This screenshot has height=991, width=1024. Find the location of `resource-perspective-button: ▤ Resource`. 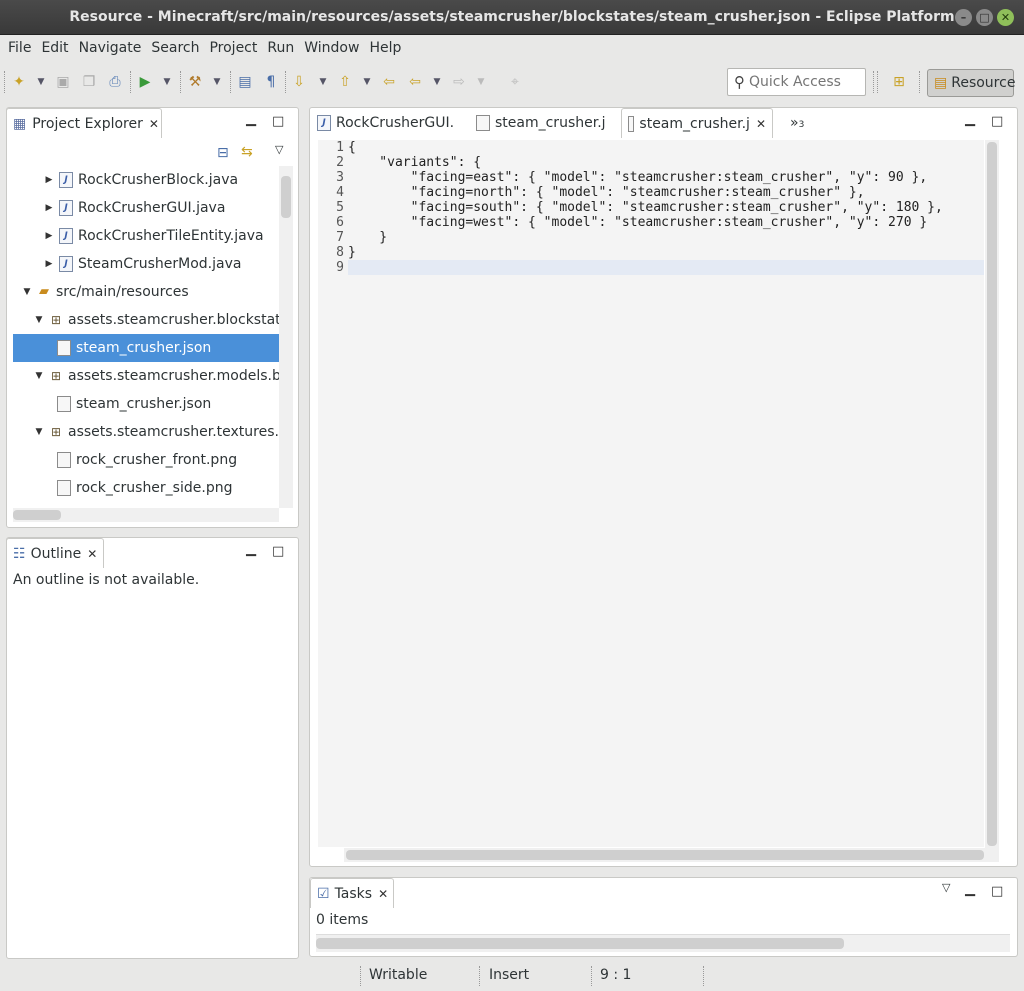

resource-perspective-button: ▤ Resource is located at coordinates (971, 83).